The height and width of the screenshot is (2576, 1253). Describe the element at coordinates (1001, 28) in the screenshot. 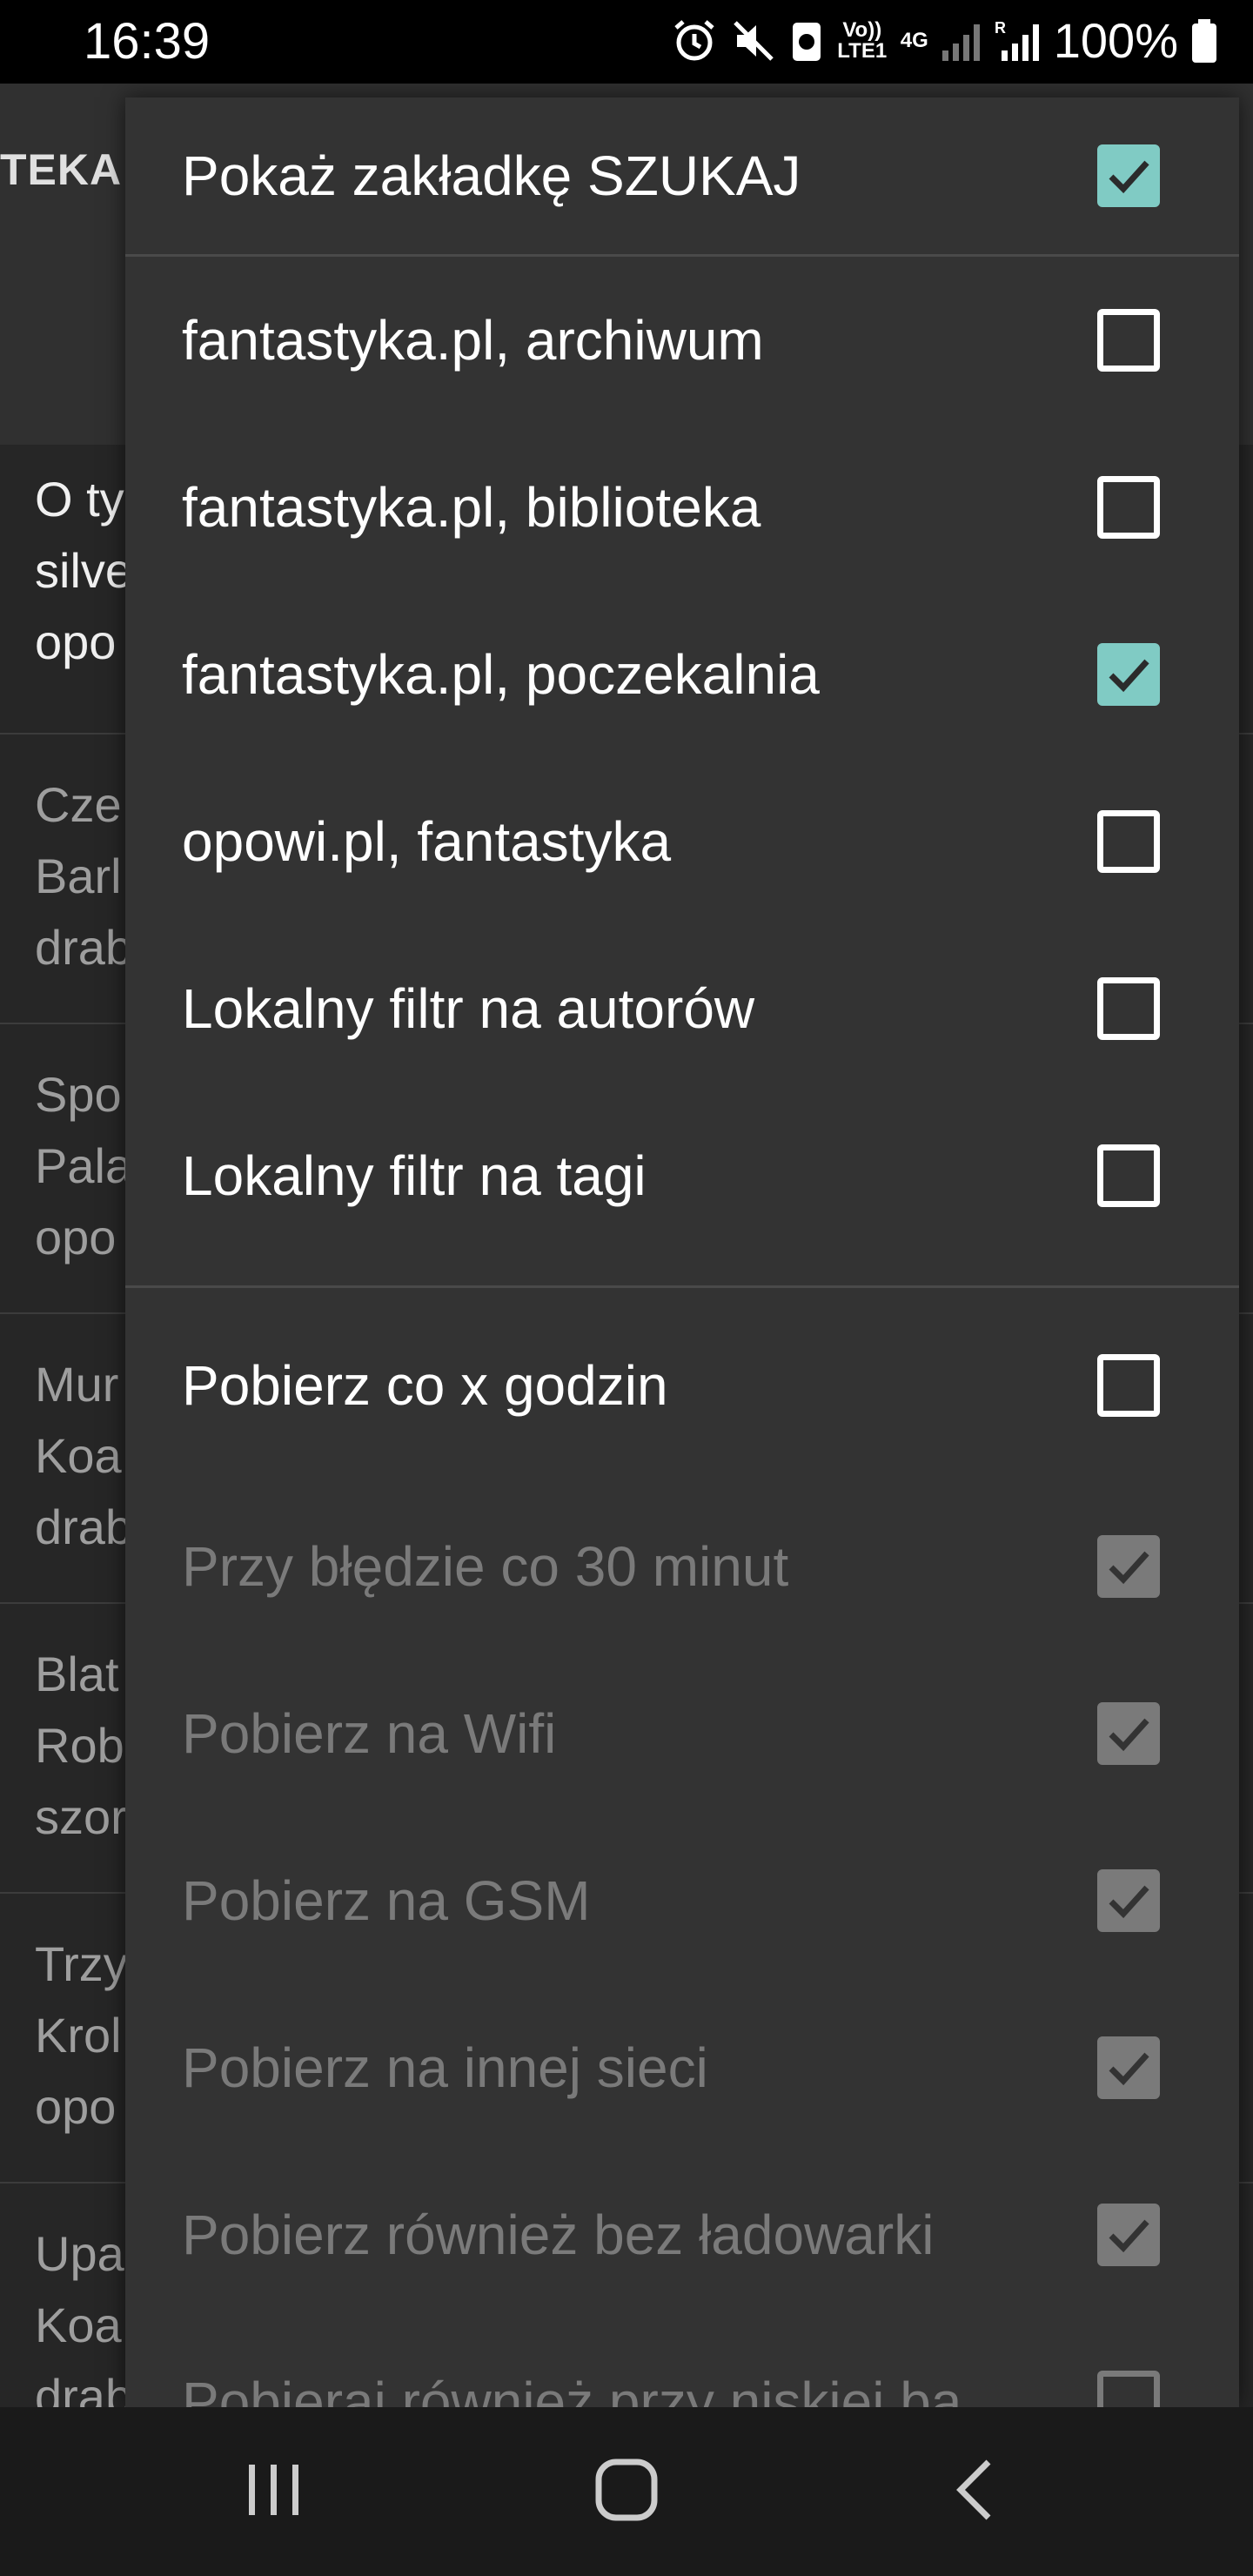

I see `svg-text: R` at that location.